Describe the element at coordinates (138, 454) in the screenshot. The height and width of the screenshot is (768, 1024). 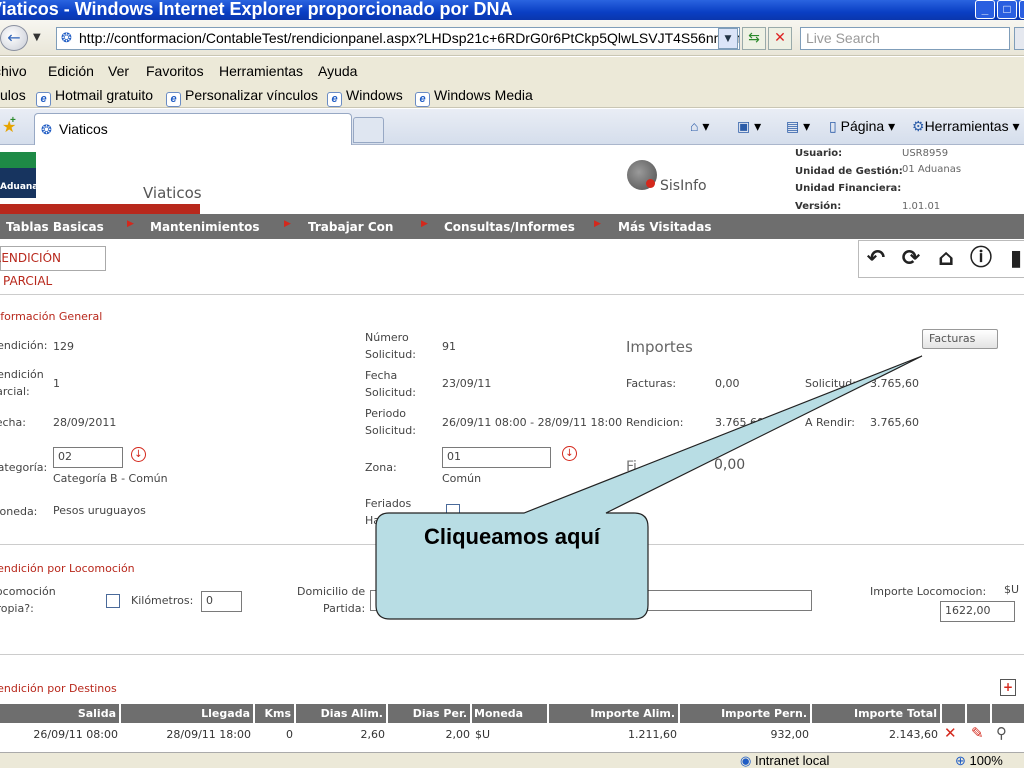
I see `categoria-dropdown-icon: ↓` at that location.